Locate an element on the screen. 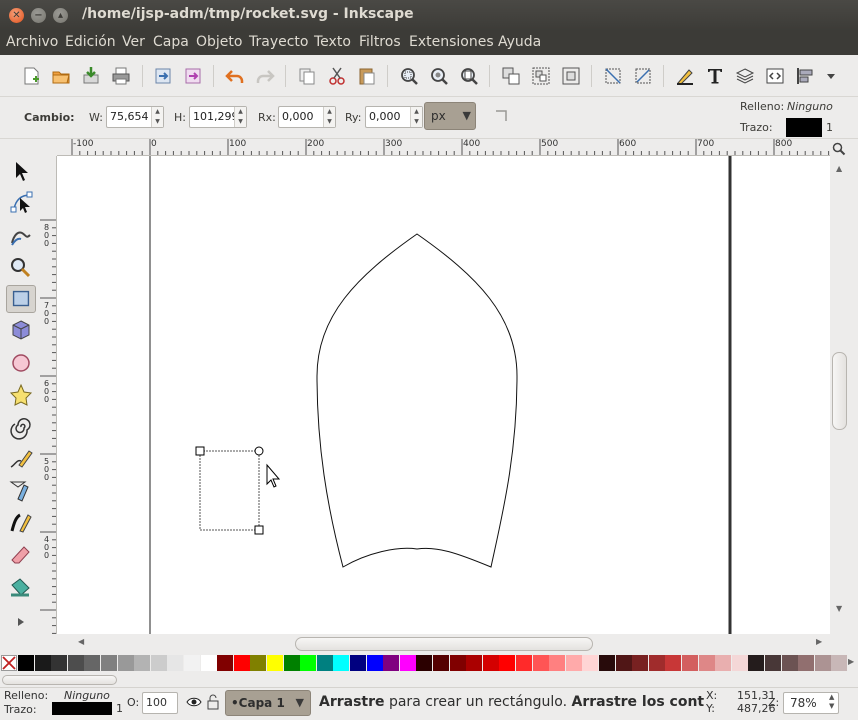 This screenshot has height=720, width=858. status-fill-value: Ninguno is located at coordinates (87, 695).